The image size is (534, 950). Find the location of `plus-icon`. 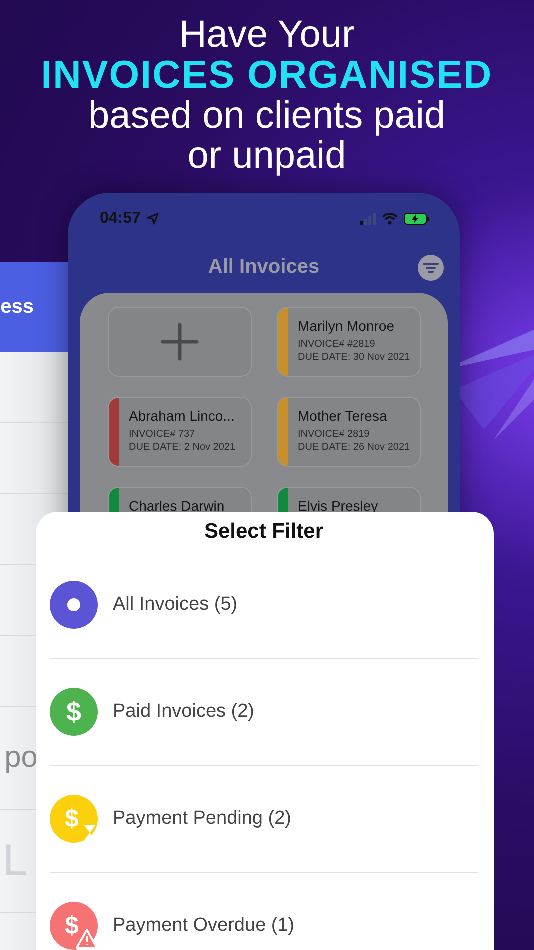

plus-icon is located at coordinates (180, 342).